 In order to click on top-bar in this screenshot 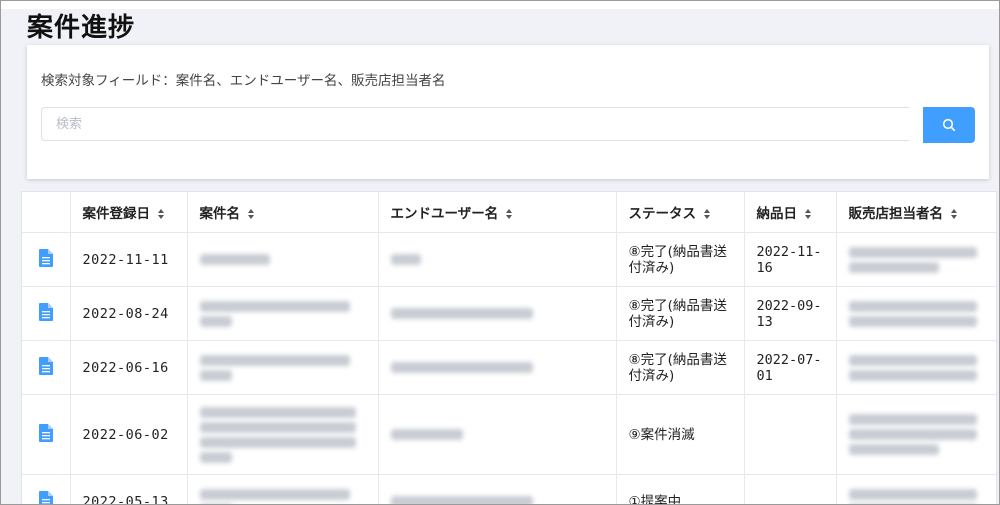, I will do `click(500, 5)`.